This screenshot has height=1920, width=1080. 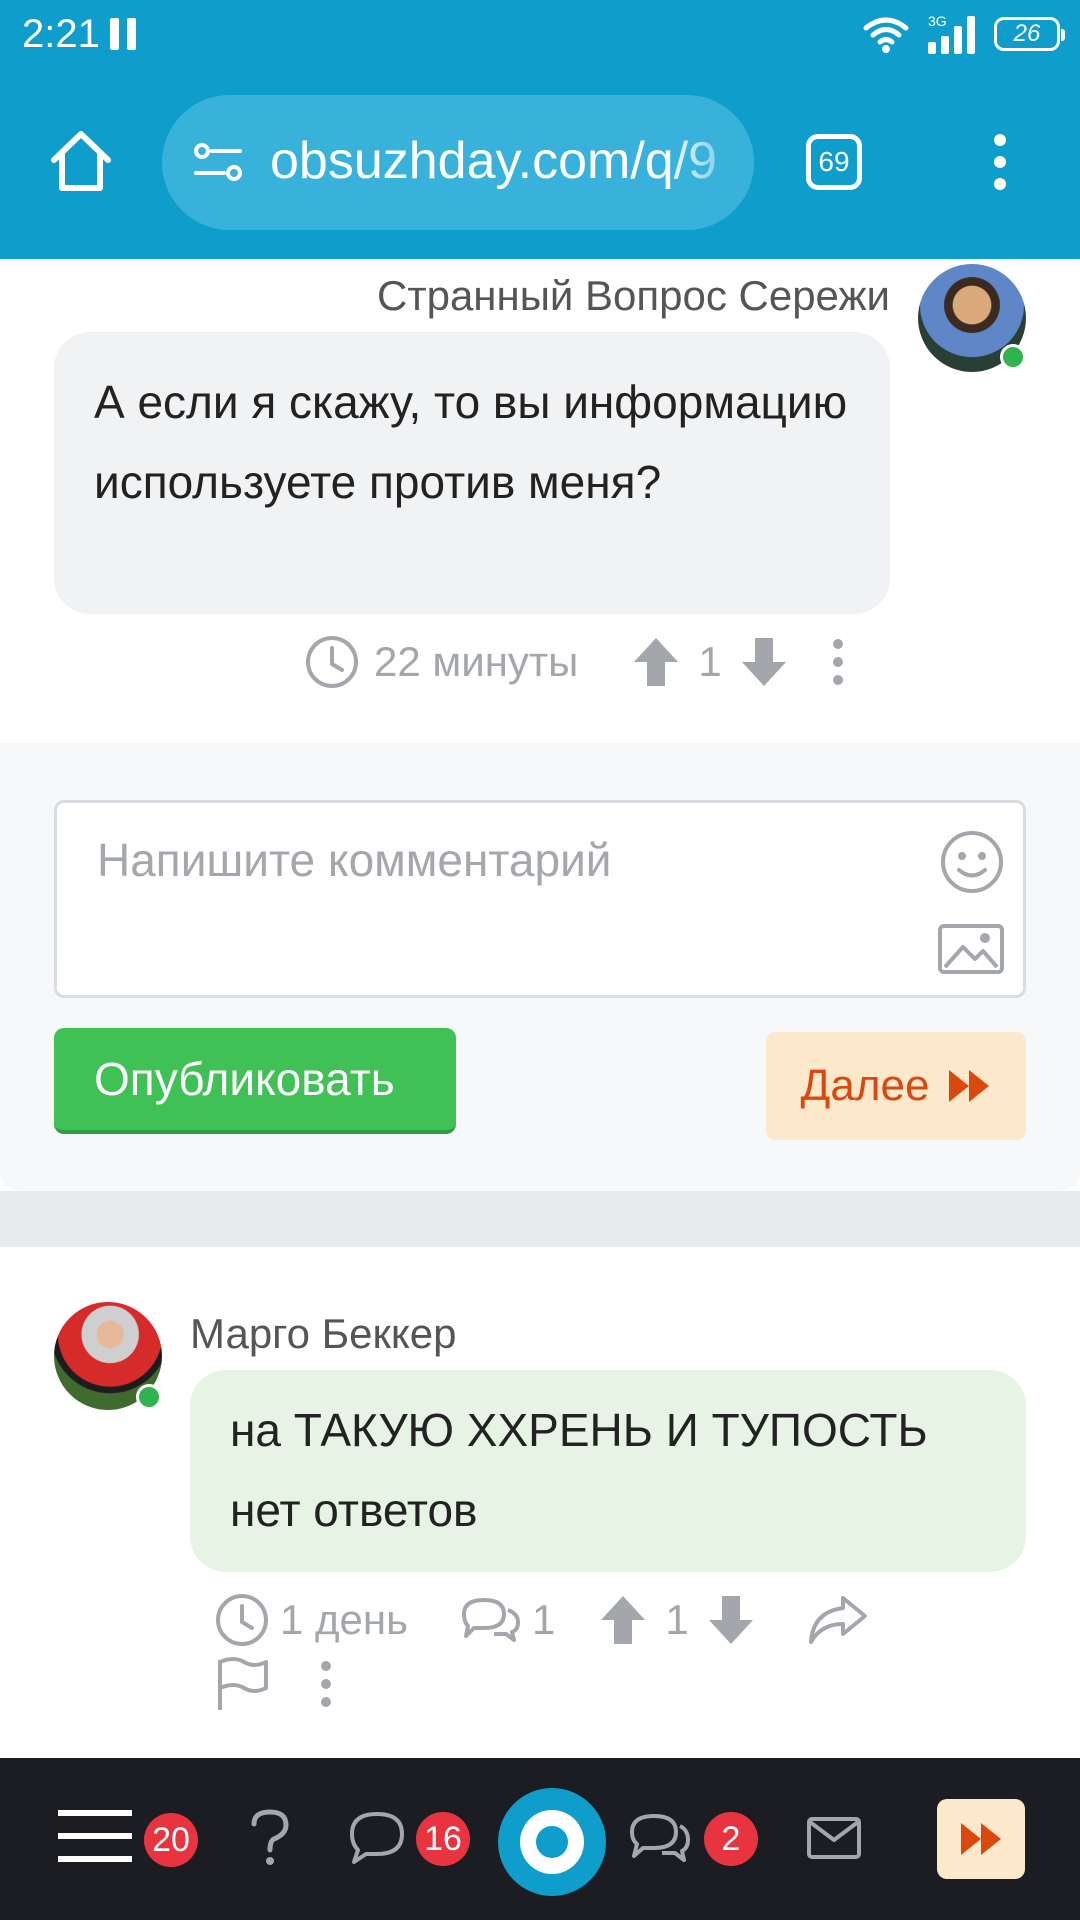 I want to click on answer-more-icon, so click(x=326, y=1684).